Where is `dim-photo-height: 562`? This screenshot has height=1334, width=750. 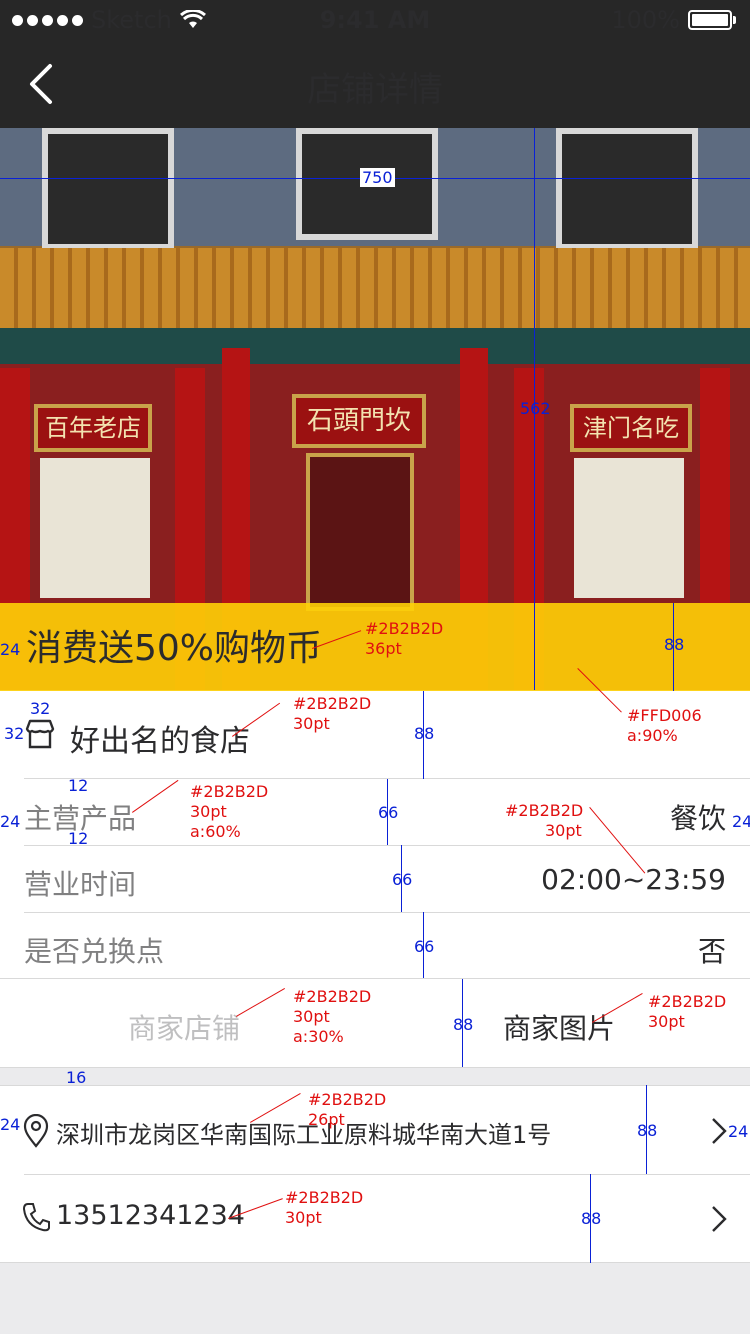
dim-photo-height: 562 is located at coordinates (535, 408).